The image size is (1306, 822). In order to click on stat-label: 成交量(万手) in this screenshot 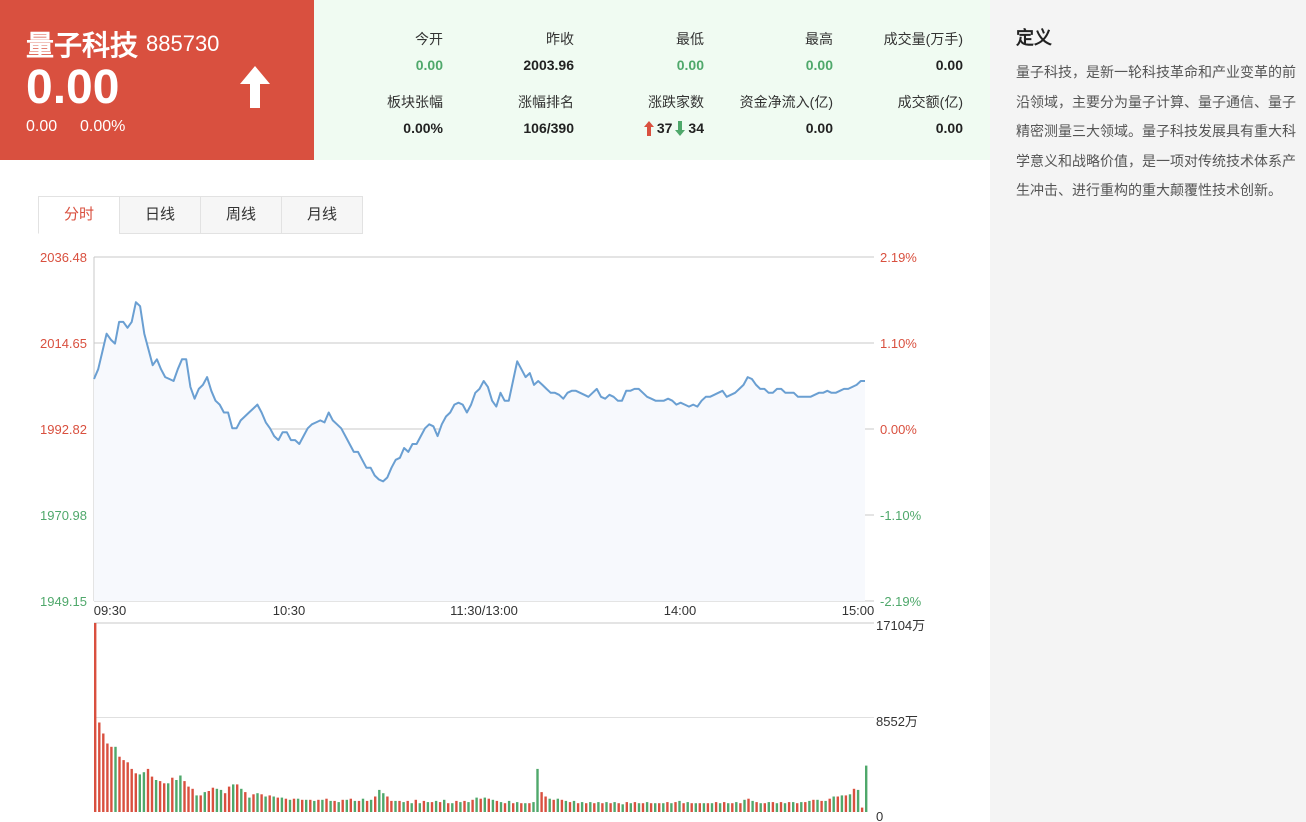, I will do `click(923, 39)`.